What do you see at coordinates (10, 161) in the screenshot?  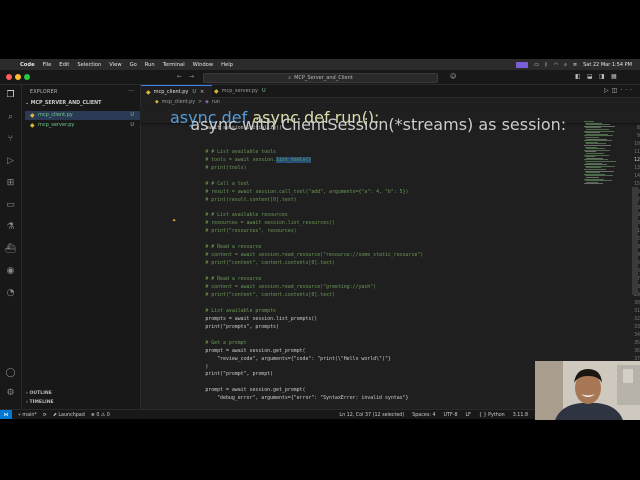 I see `run-debug-icon: ▷` at bounding box center [10, 161].